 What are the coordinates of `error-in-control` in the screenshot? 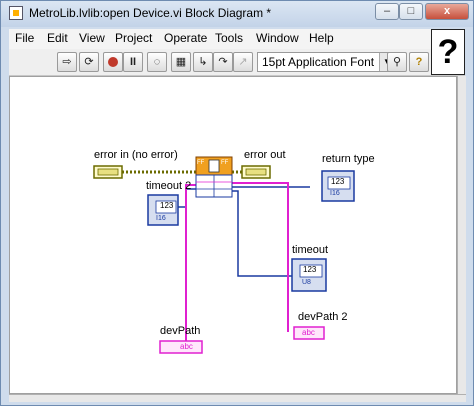 It's located at (108, 172).